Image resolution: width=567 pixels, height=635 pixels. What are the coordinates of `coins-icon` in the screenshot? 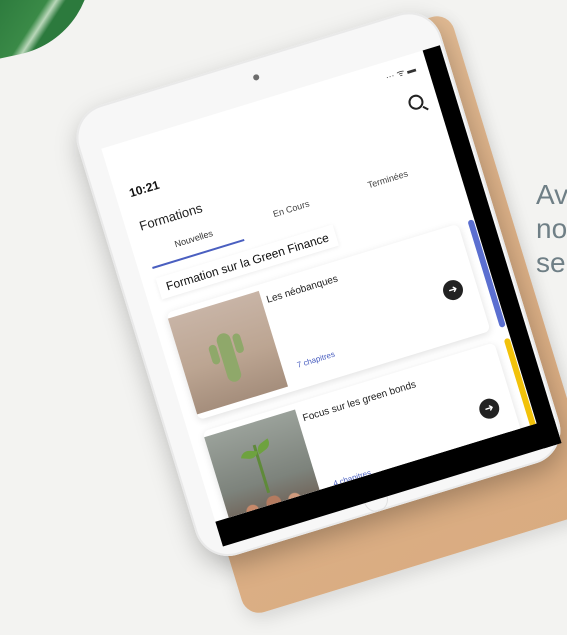 It's located at (274, 505).